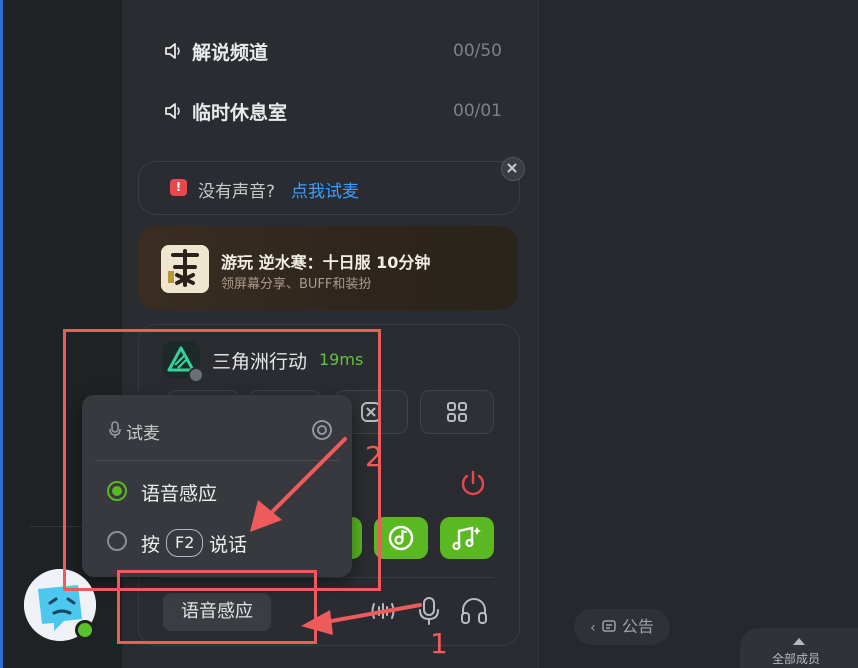  What do you see at coordinates (637, 626) in the screenshot?
I see `announcement-label: 公告` at bounding box center [637, 626].